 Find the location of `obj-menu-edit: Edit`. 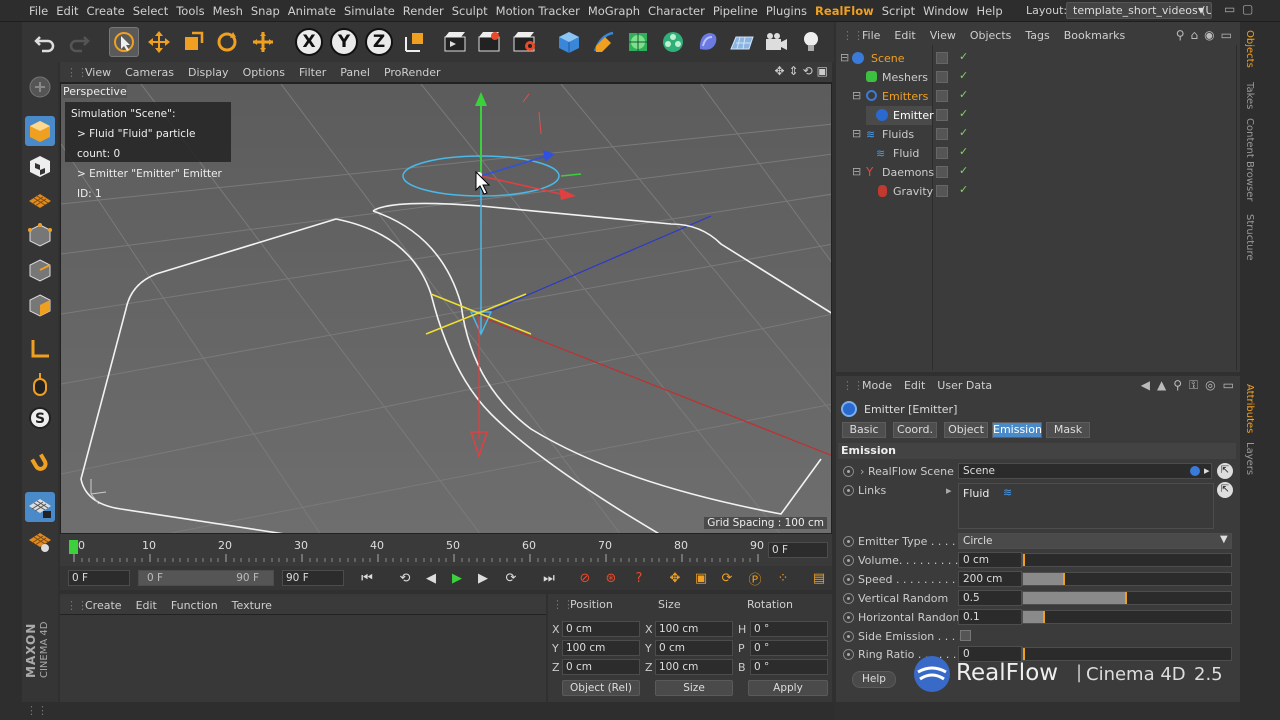

obj-menu-edit: Edit is located at coordinates (904, 35).